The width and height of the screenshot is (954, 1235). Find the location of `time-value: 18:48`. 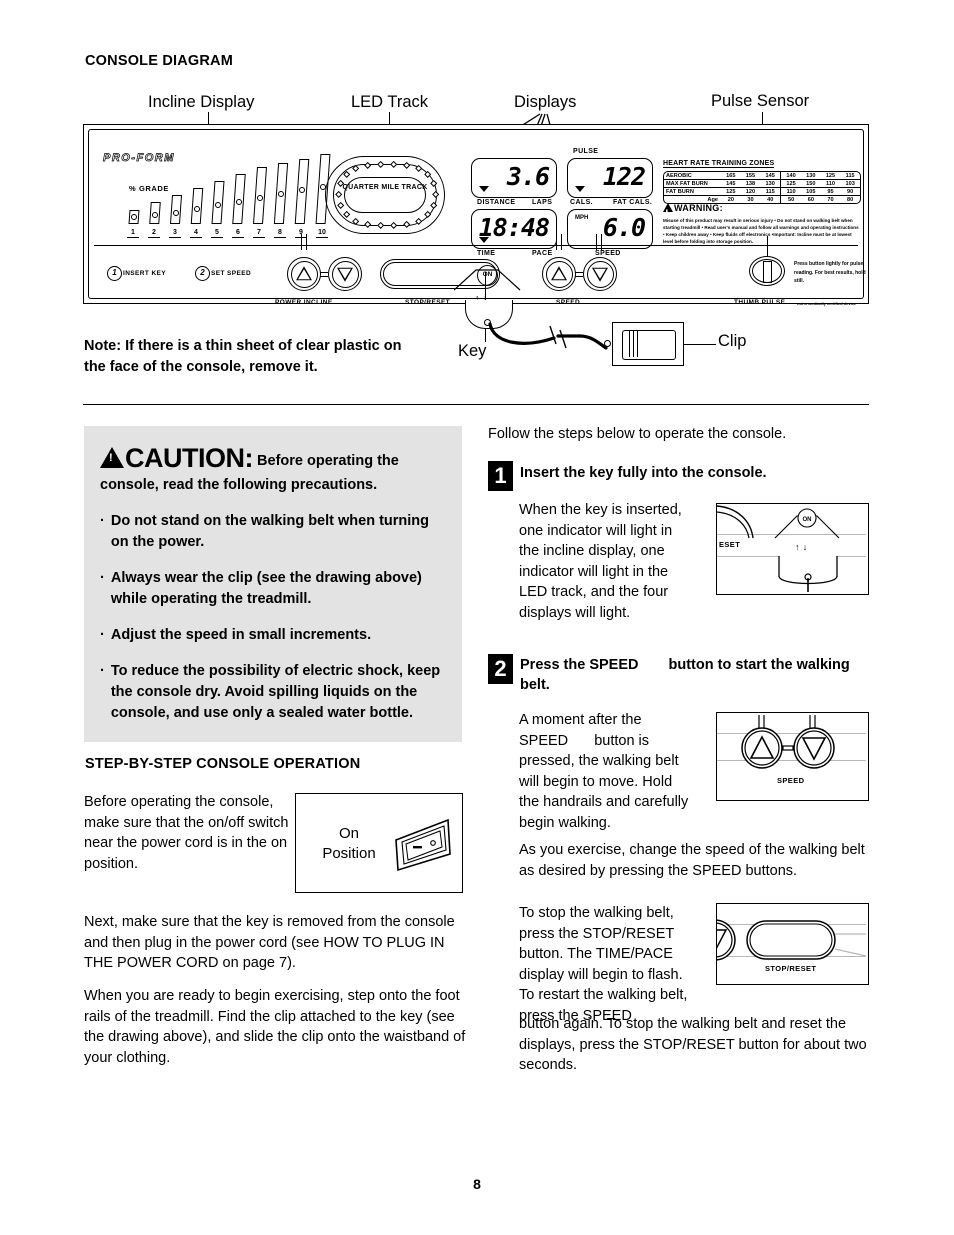

time-value: 18:48 is located at coordinates (514, 227).